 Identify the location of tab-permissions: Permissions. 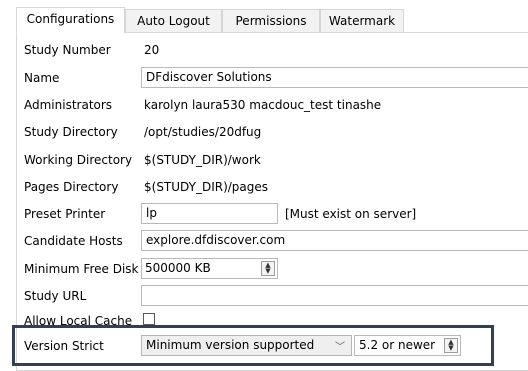
(271, 21).